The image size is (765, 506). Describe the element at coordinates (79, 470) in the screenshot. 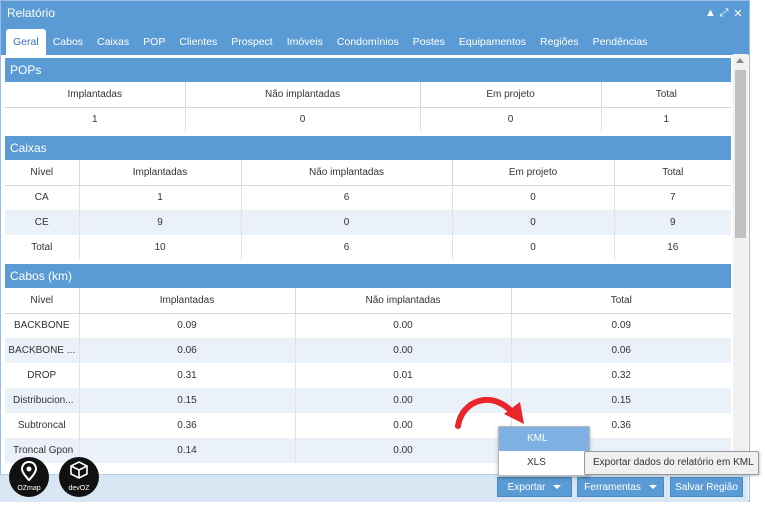

I see `cube-icon` at that location.